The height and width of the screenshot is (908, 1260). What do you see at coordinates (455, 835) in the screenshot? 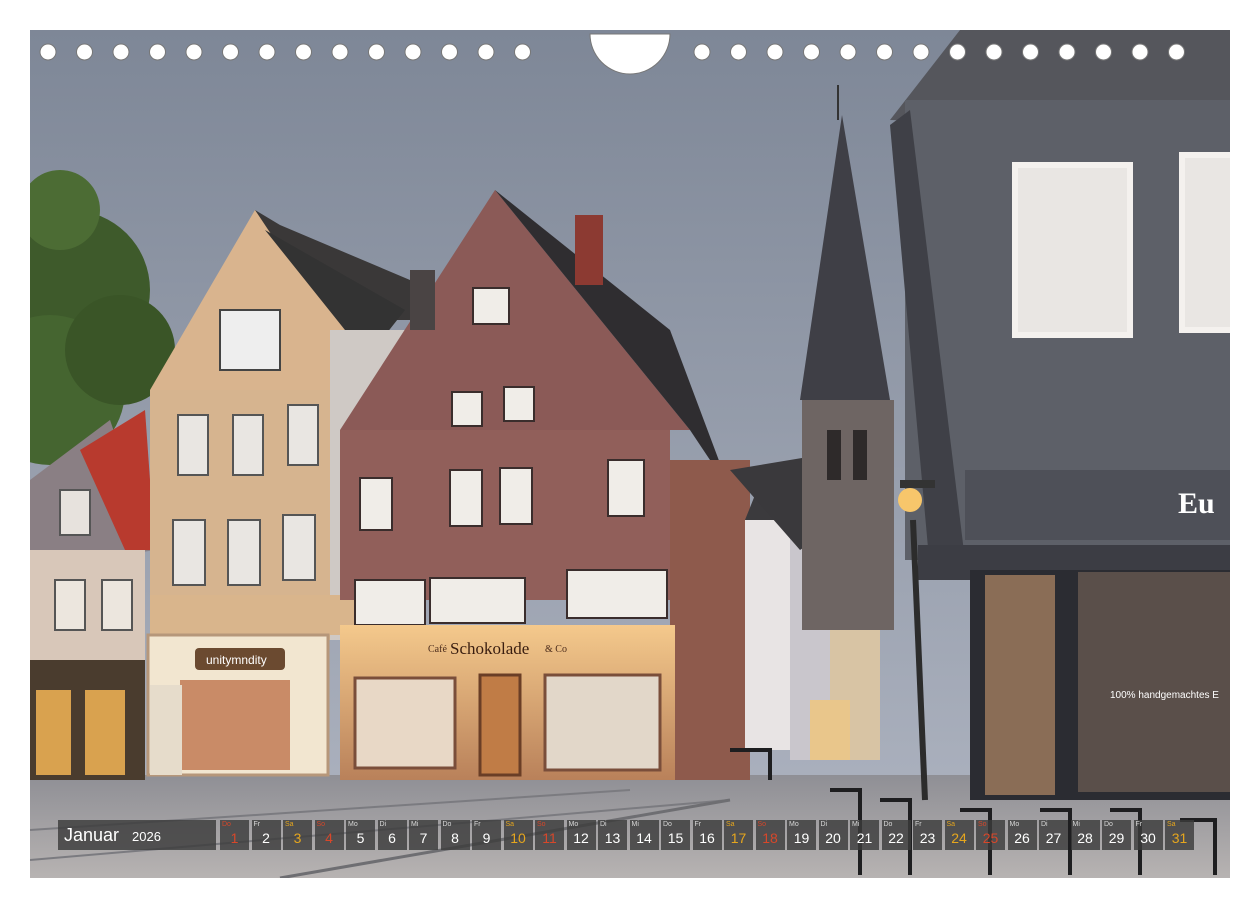
I see `day-cell: Do 8` at bounding box center [455, 835].